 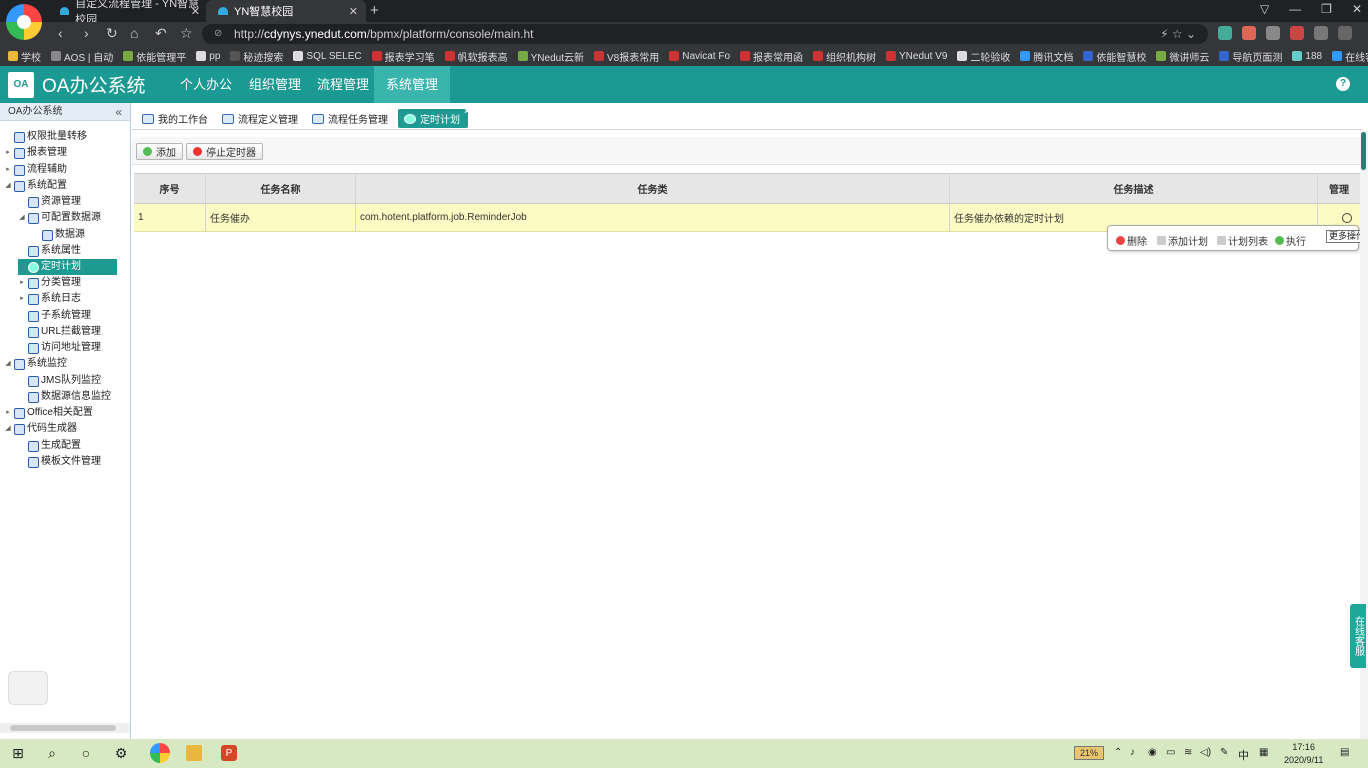 What do you see at coordinates (206, 84) in the screenshot?
I see `nav-personal-office: 个人办公` at bounding box center [206, 84].